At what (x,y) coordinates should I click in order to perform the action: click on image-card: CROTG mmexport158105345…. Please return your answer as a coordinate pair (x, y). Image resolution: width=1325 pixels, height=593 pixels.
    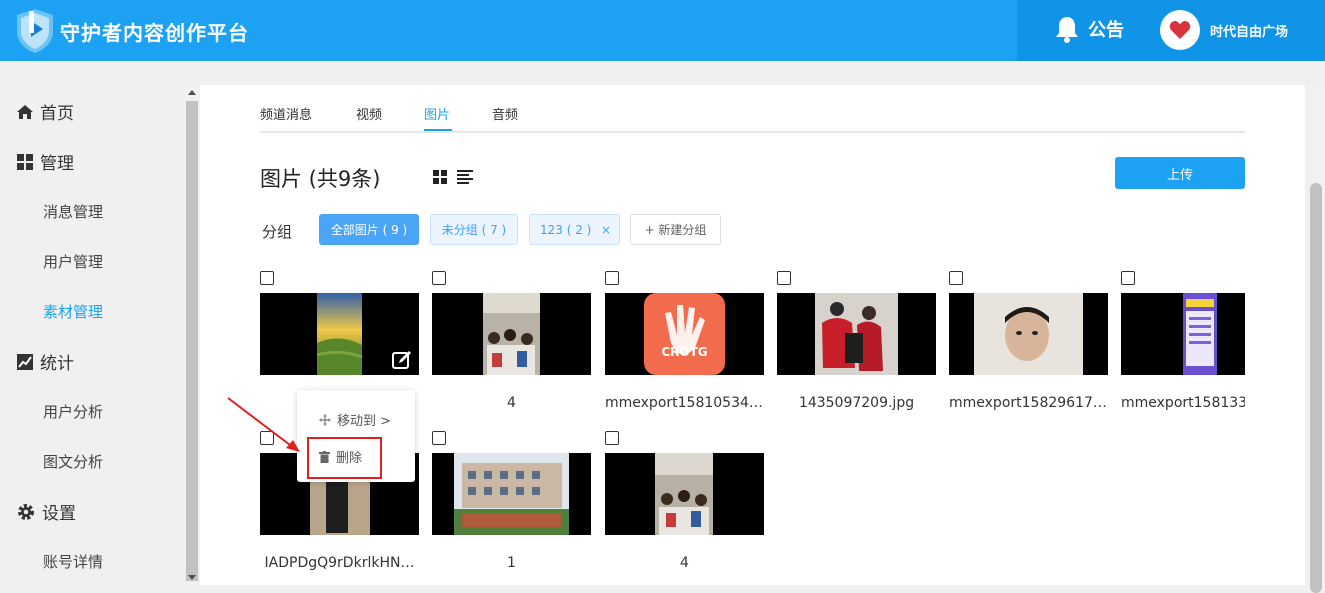
    Looking at the image, I should click on (684, 343).